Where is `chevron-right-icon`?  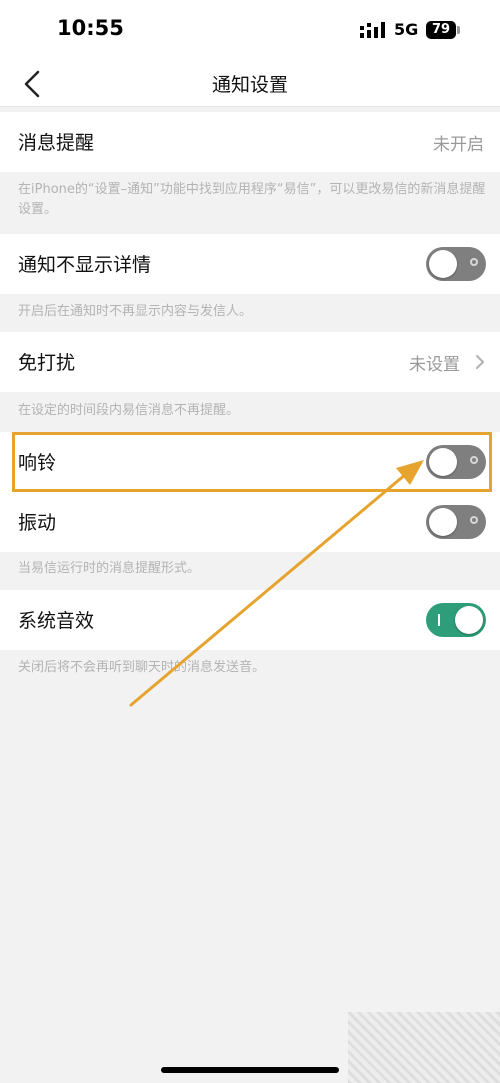
chevron-right-icon is located at coordinates (480, 362).